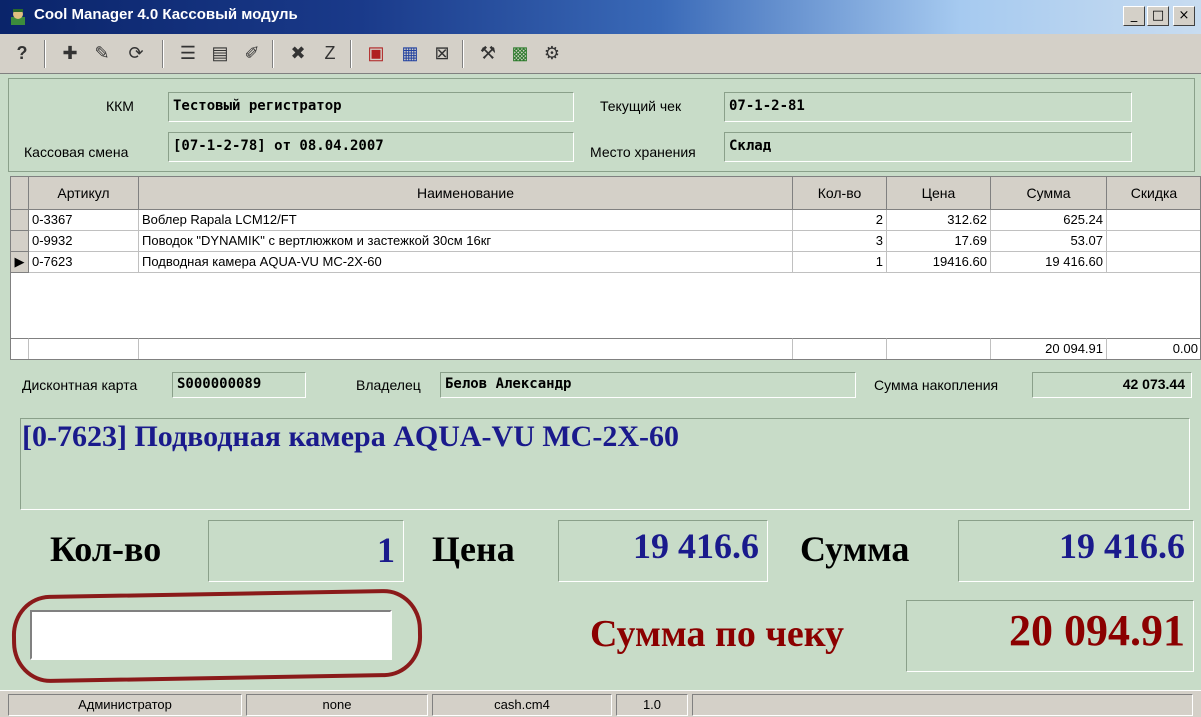 This screenshot has width=1201, height=717. What do you see at coordinates (76, 152) in the screenshot?
I see `shift-label: Кассовая смена` at bounding box center [76, 152].